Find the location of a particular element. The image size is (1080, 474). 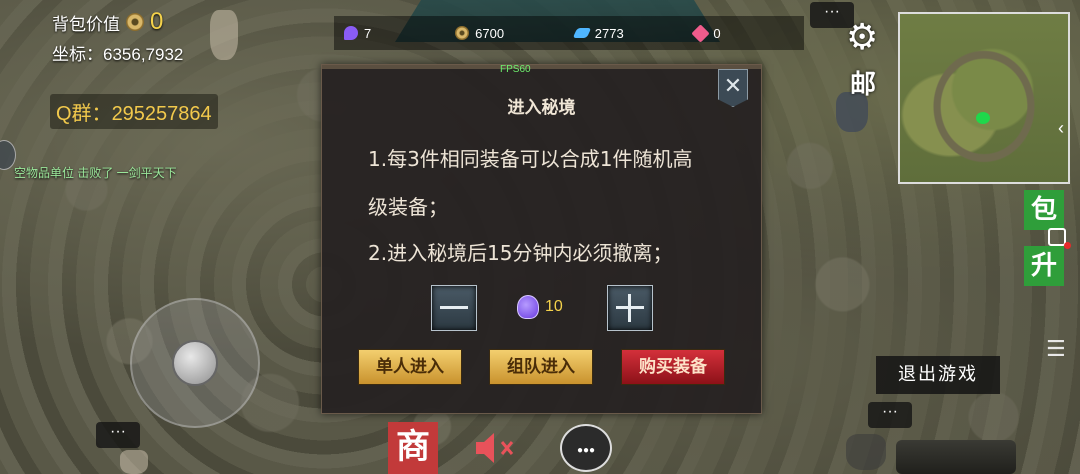

currency-value: 0 is located at coordinates (717, 33).